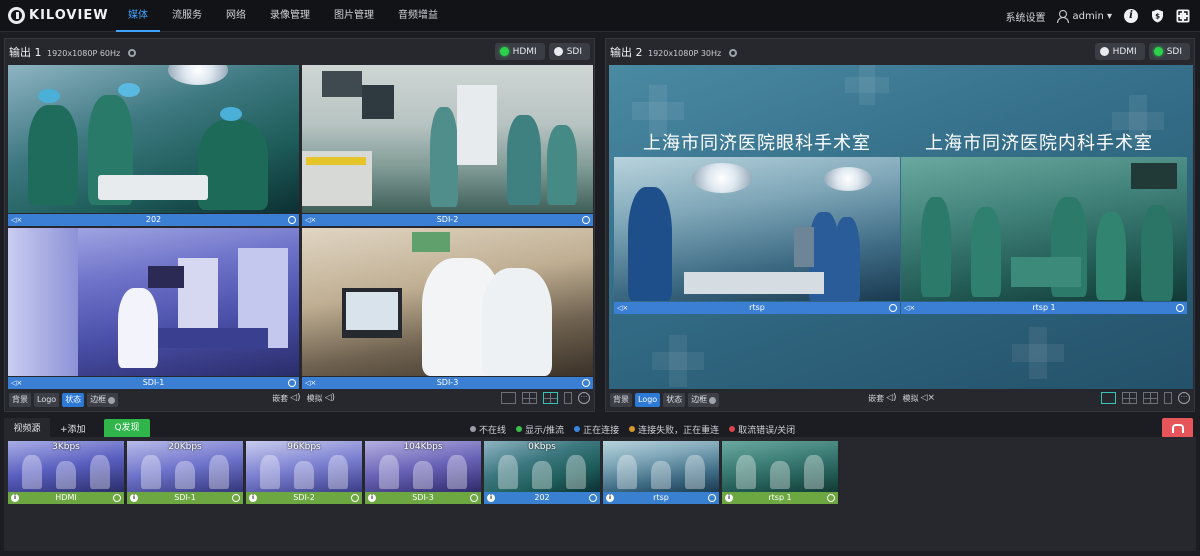 This screenshot has height=556, width=1200. I want to click on nav-item-recording: 录像管理, so click(290, 16).